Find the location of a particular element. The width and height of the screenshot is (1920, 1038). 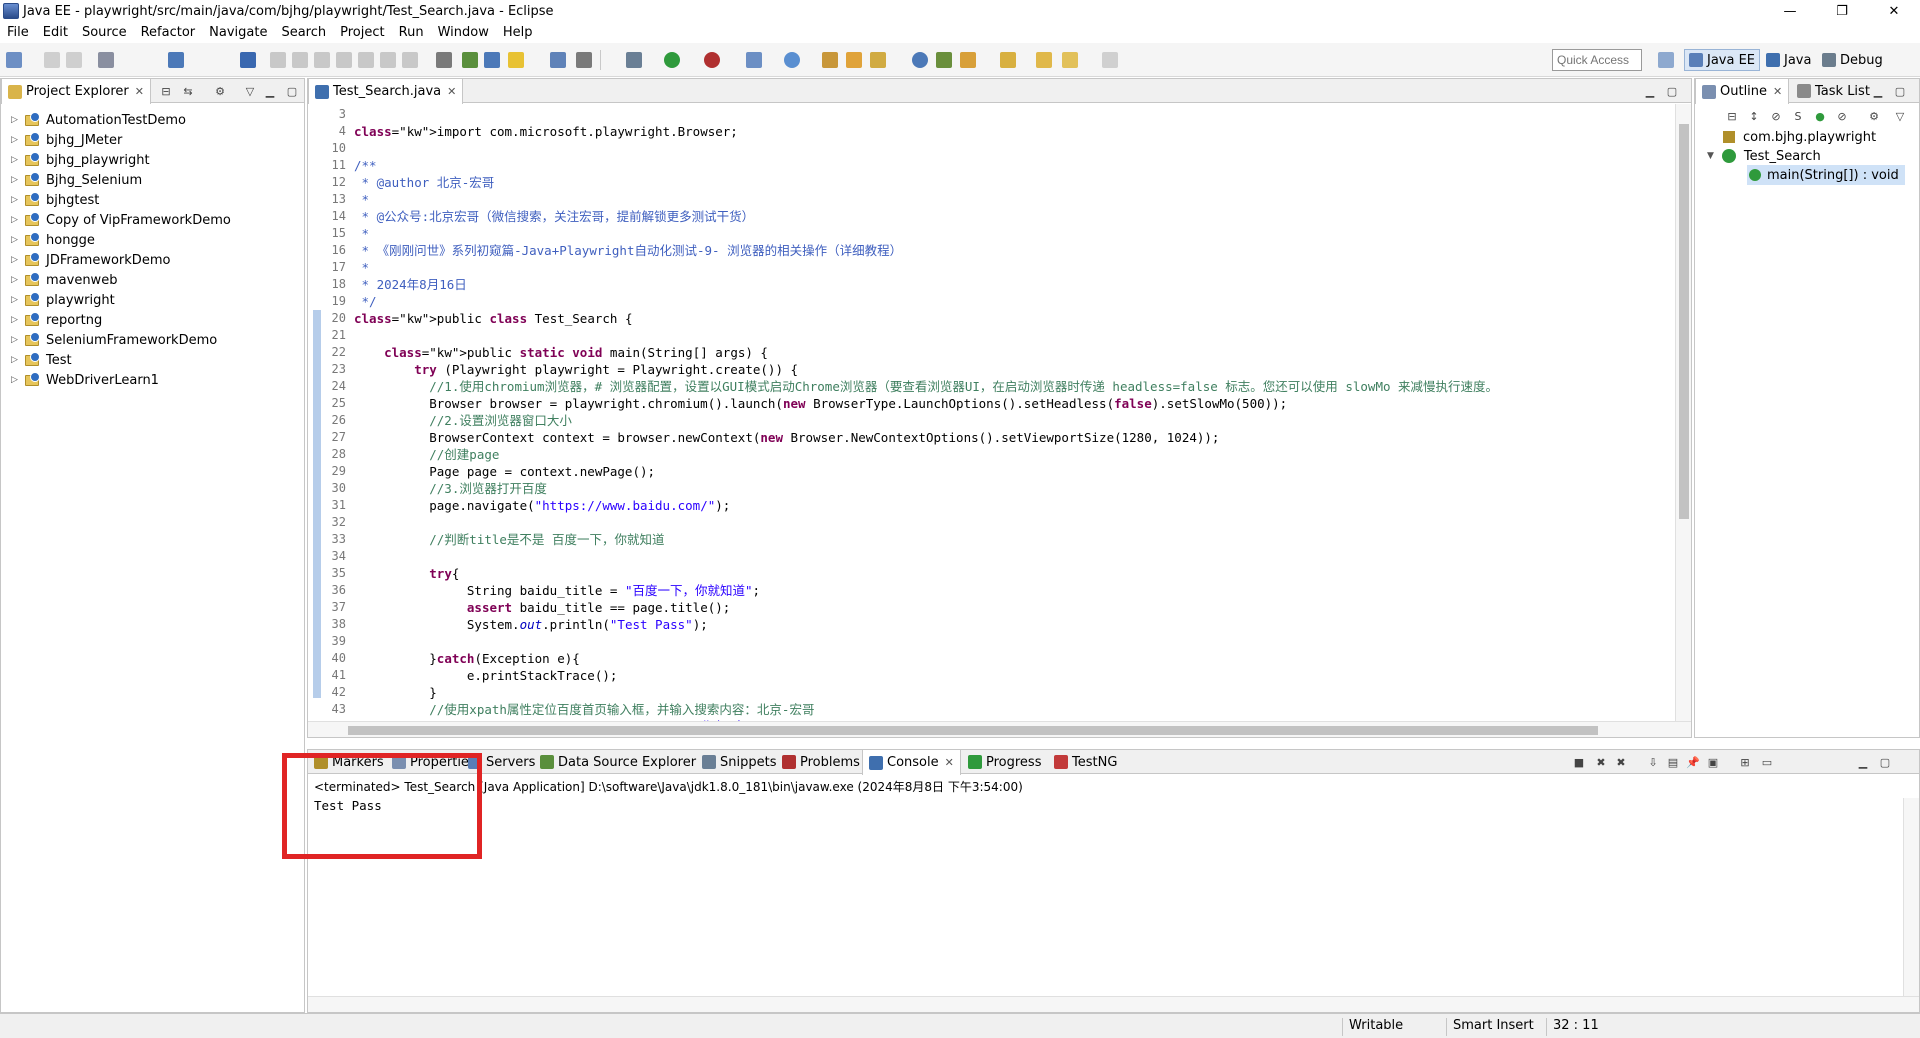

project-item: ▷ mavenweb is located at coordinates (64, 280).